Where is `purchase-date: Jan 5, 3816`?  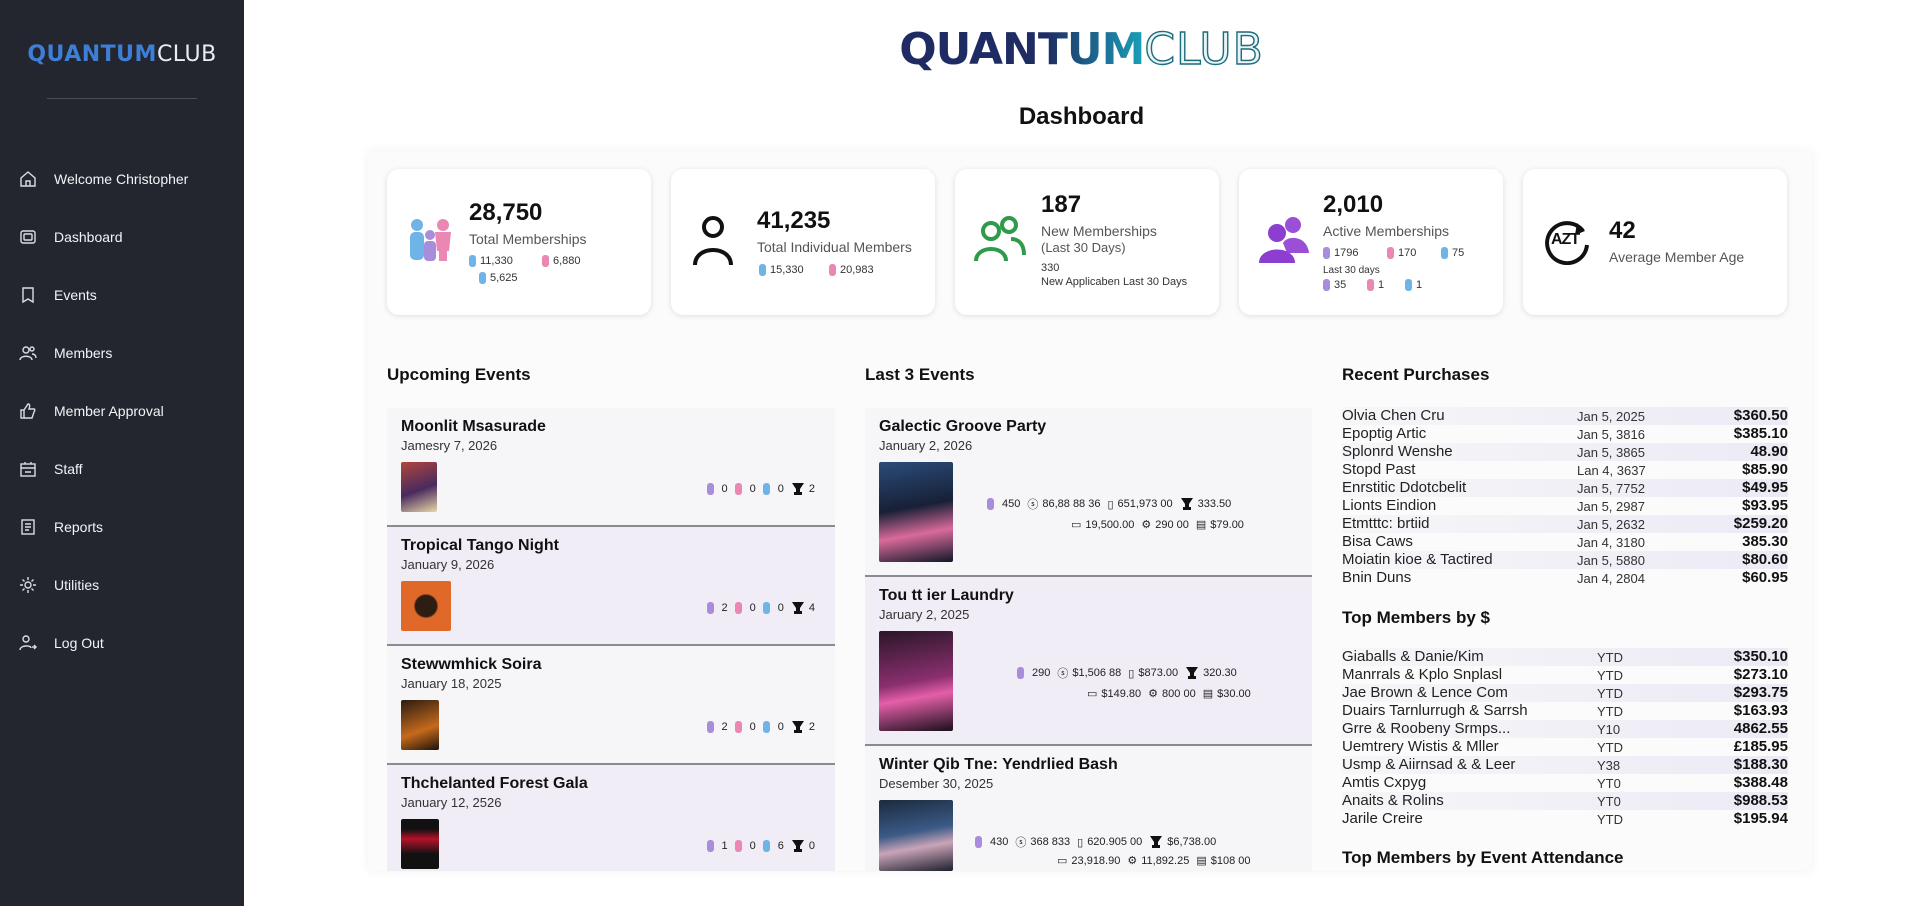
purchase-date: Jan 5, 3816 is located at coordinates (1611, 434).